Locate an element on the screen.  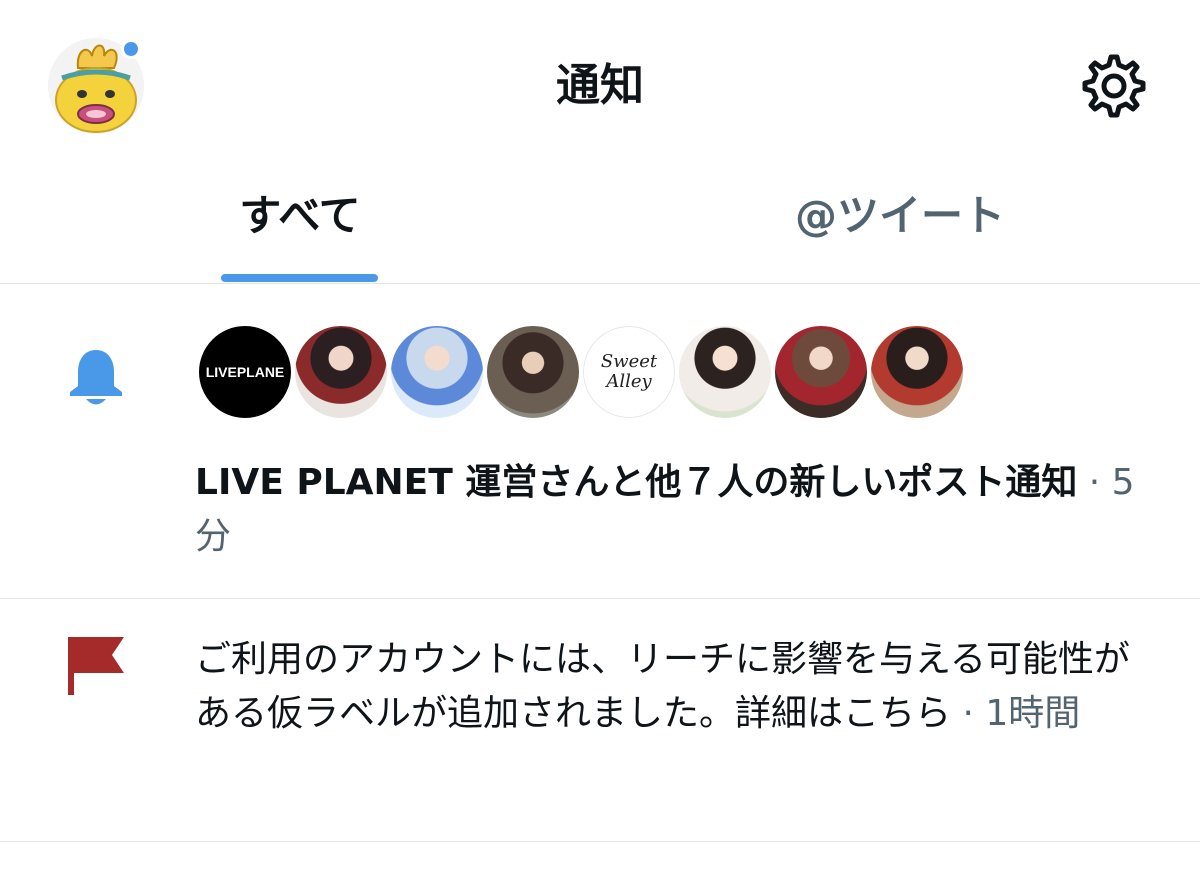
avatar-logo-text: LIVEPLANE is located at coordinates (245, 372).